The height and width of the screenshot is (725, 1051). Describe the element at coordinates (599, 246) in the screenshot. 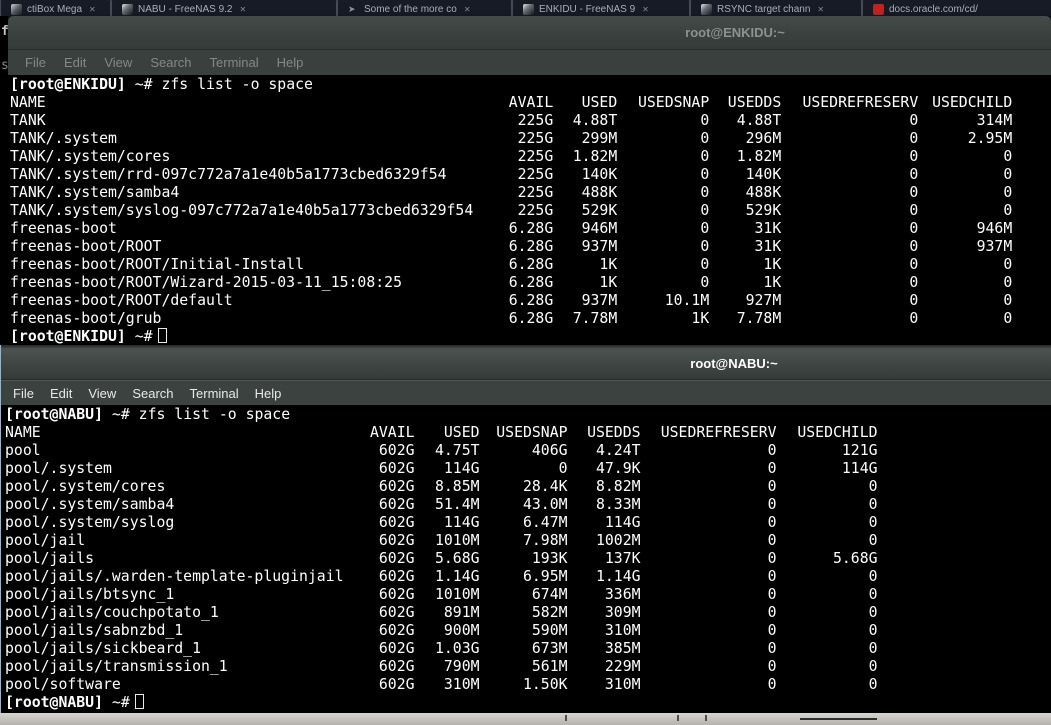

I see `dataset-value: 937M` at that location.